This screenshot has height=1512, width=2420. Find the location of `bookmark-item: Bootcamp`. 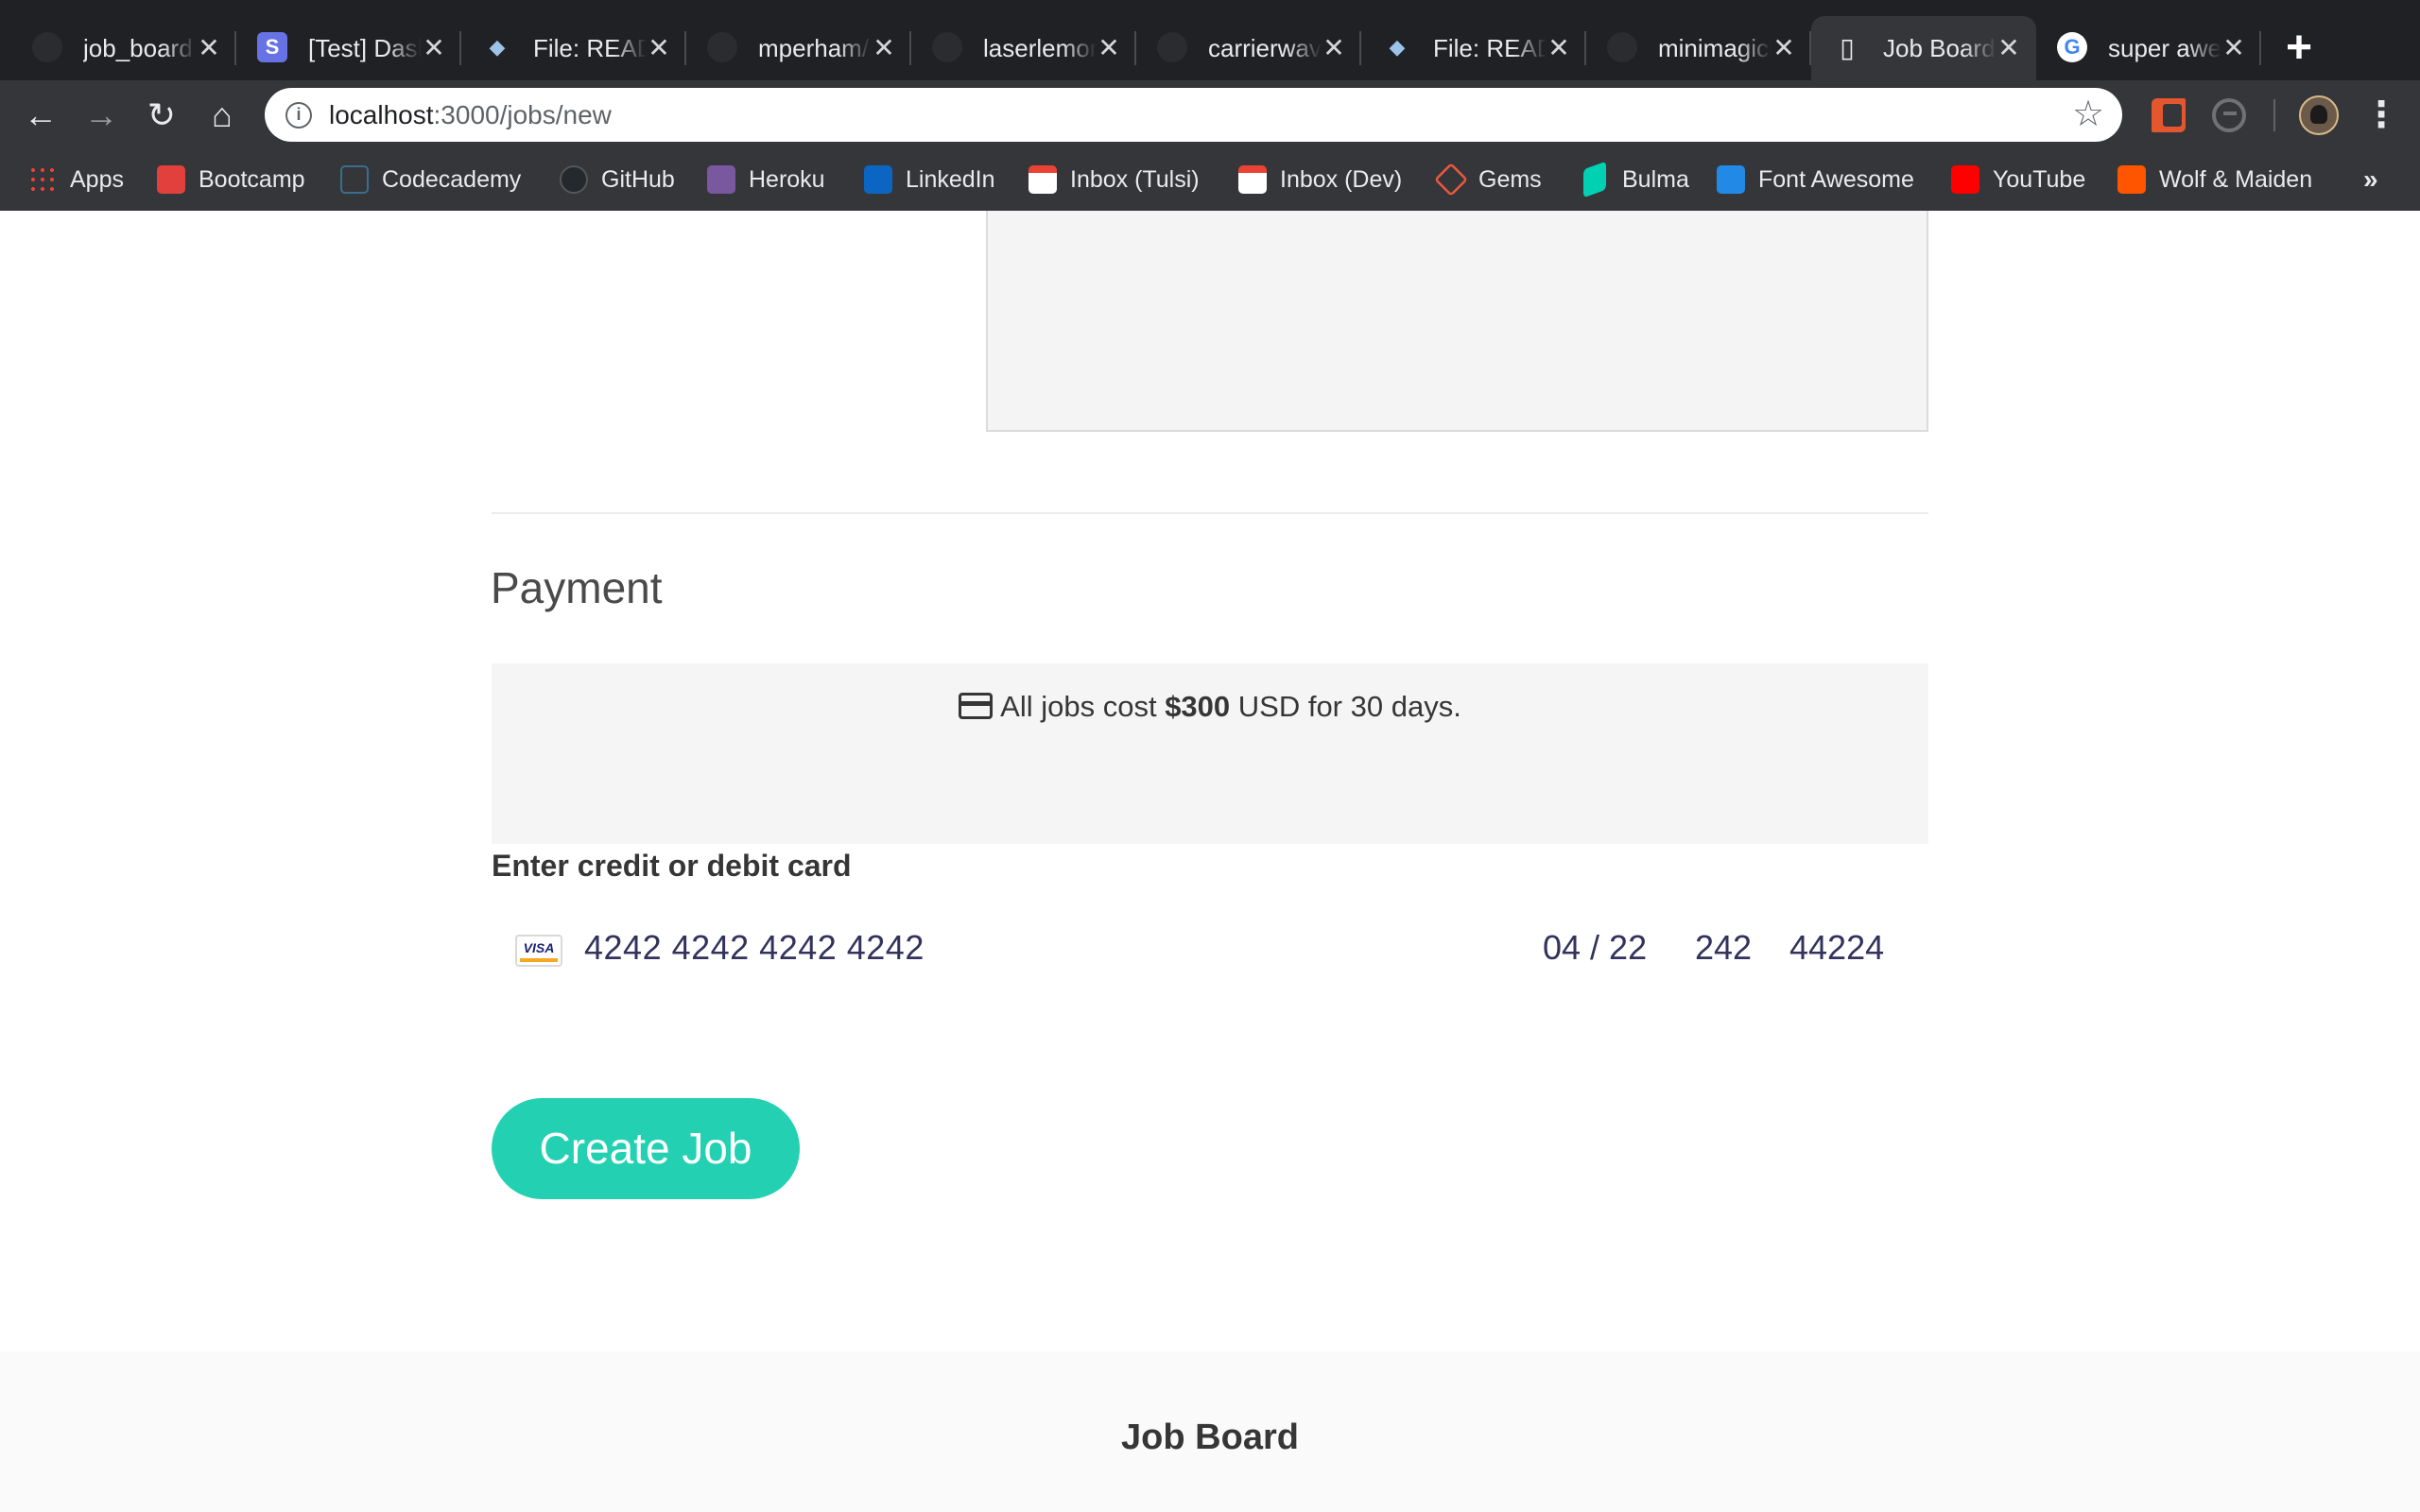

bookmark-item: Bootcamp is located at coordinates (231, 180).